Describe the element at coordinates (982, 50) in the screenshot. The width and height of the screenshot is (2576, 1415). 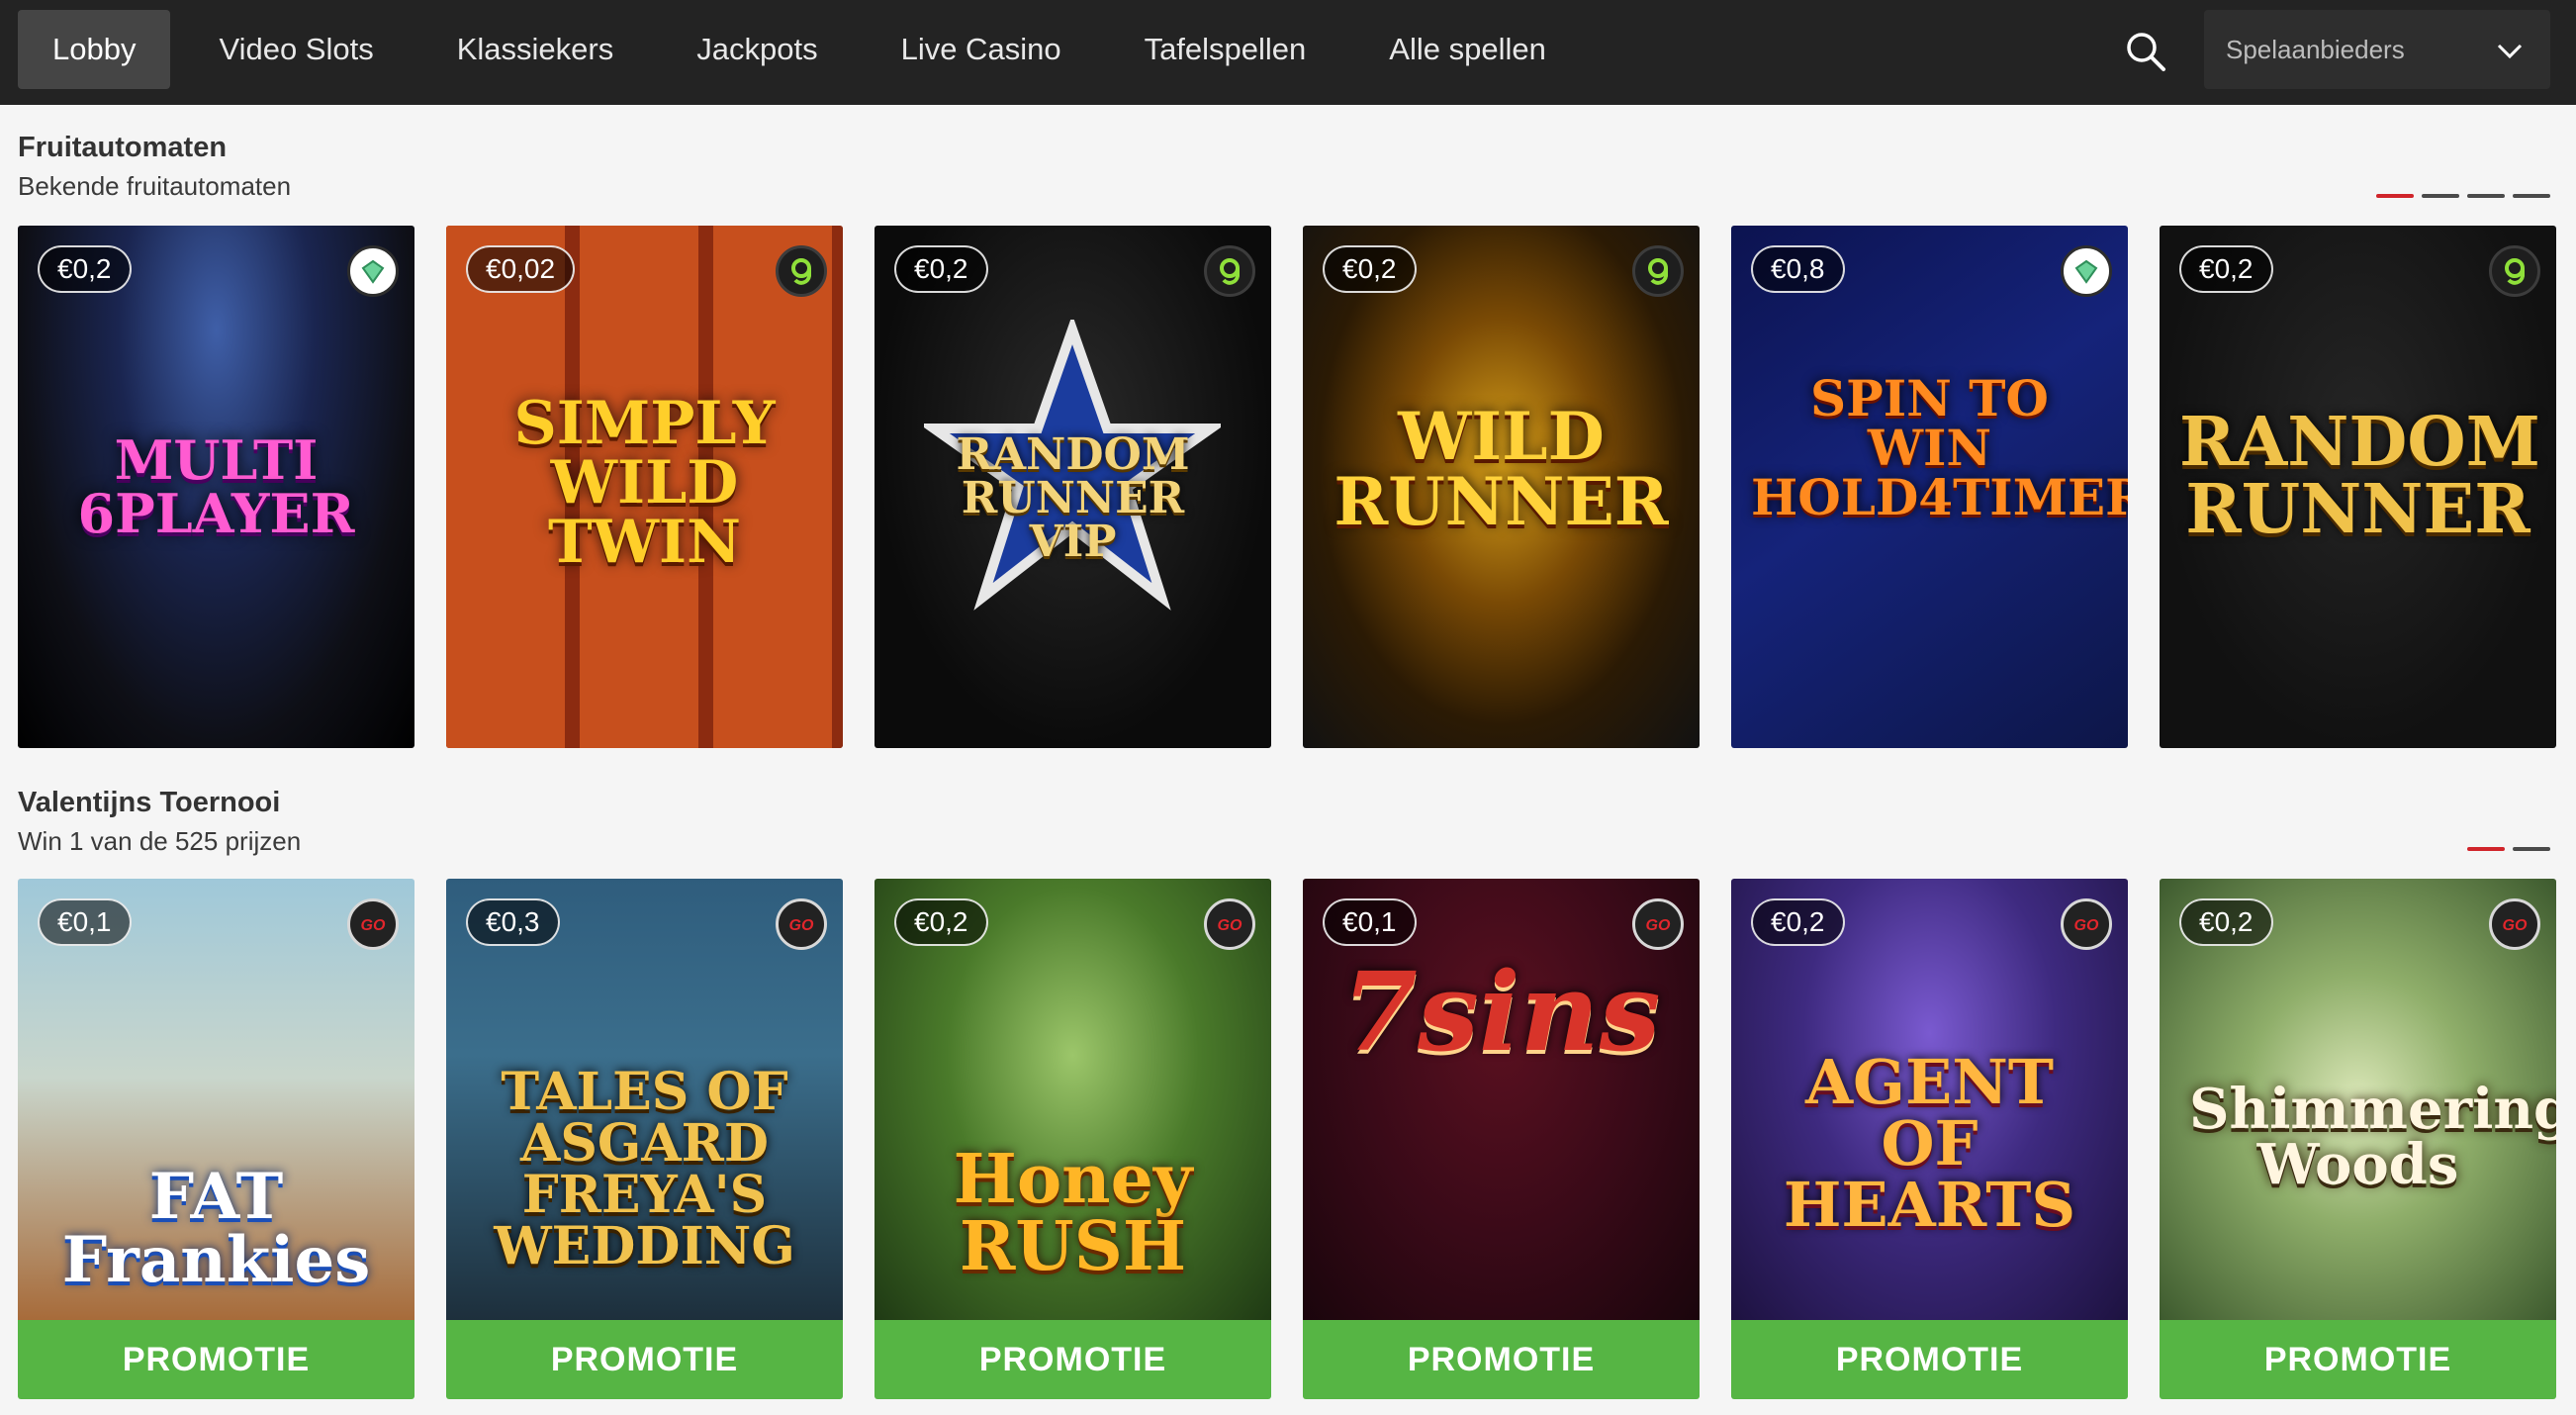
I see `tab-live-casino: Live Casino` at that location.